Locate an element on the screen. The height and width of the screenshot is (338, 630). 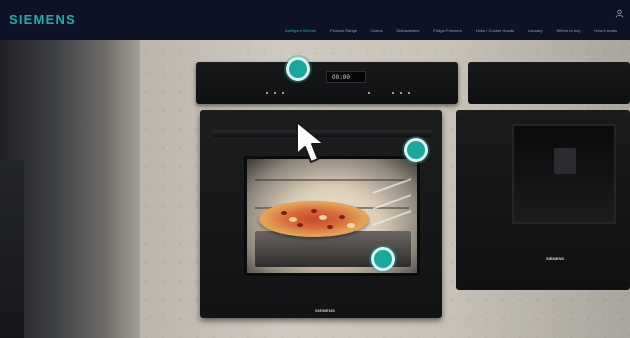
pizza is located at coordinates (314, 219).